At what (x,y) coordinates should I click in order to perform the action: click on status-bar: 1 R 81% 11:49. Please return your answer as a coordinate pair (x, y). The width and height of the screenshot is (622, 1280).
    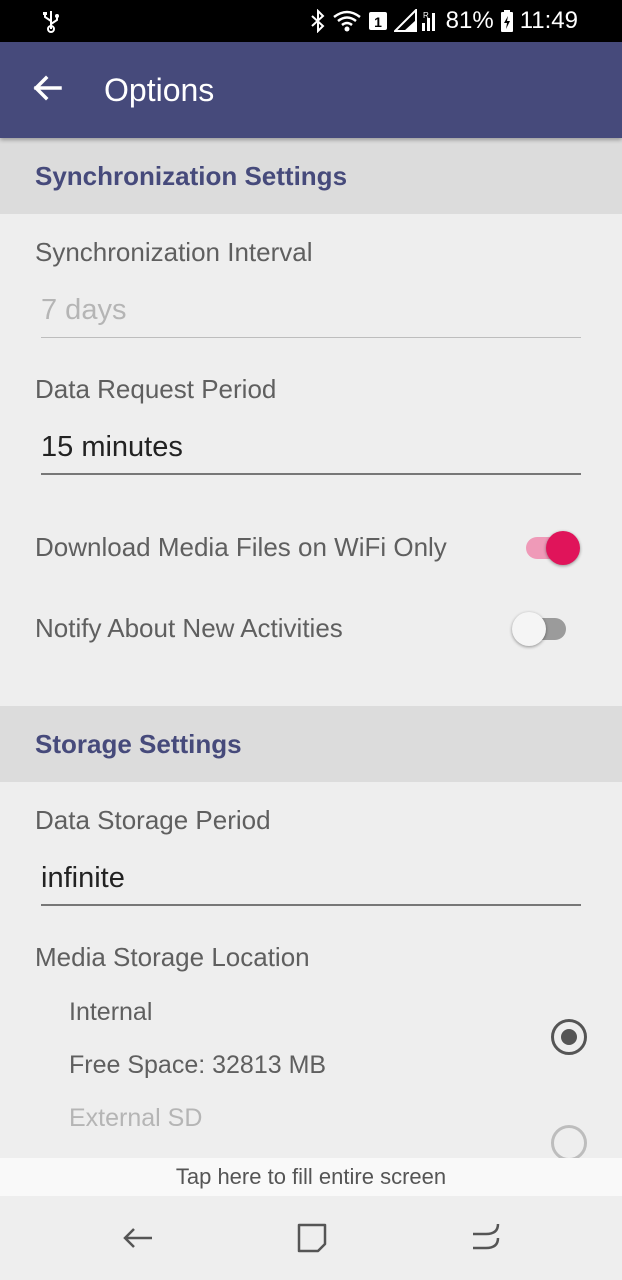
    Looking at the image, I should click on (311, 21).